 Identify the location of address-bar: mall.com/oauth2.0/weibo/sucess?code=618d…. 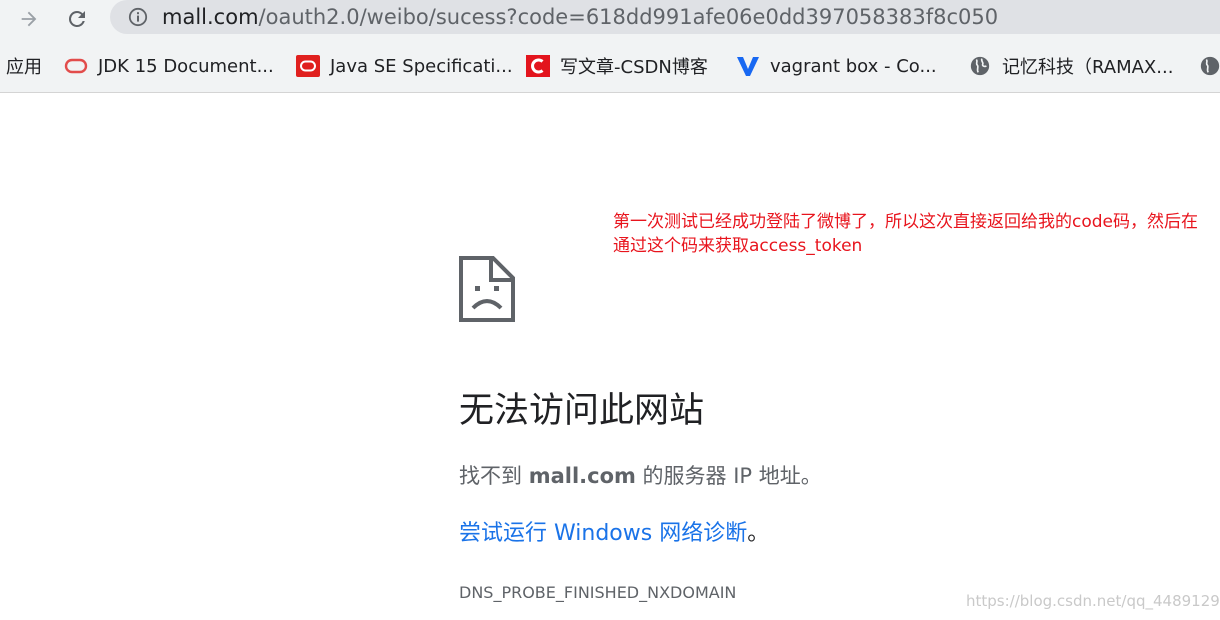
(665, 17).